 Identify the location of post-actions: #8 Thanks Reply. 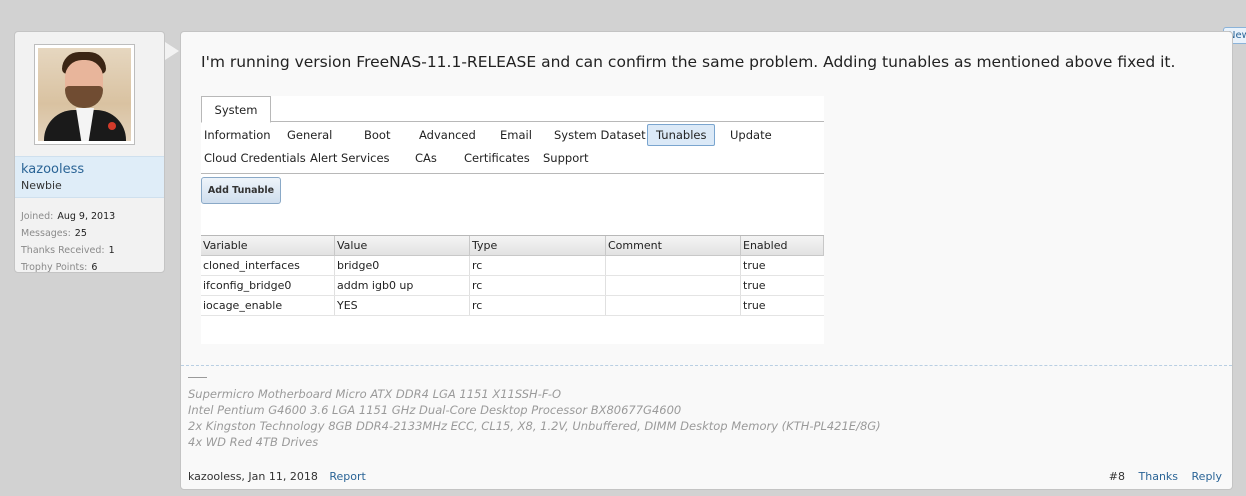
(1160, 476).